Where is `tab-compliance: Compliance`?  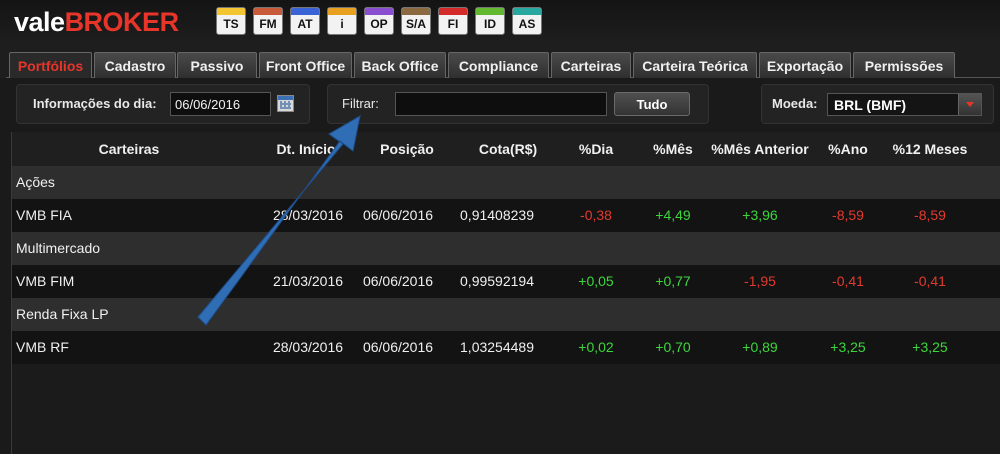 tab-compliance: Compliance is located at coordinates (498, 65).